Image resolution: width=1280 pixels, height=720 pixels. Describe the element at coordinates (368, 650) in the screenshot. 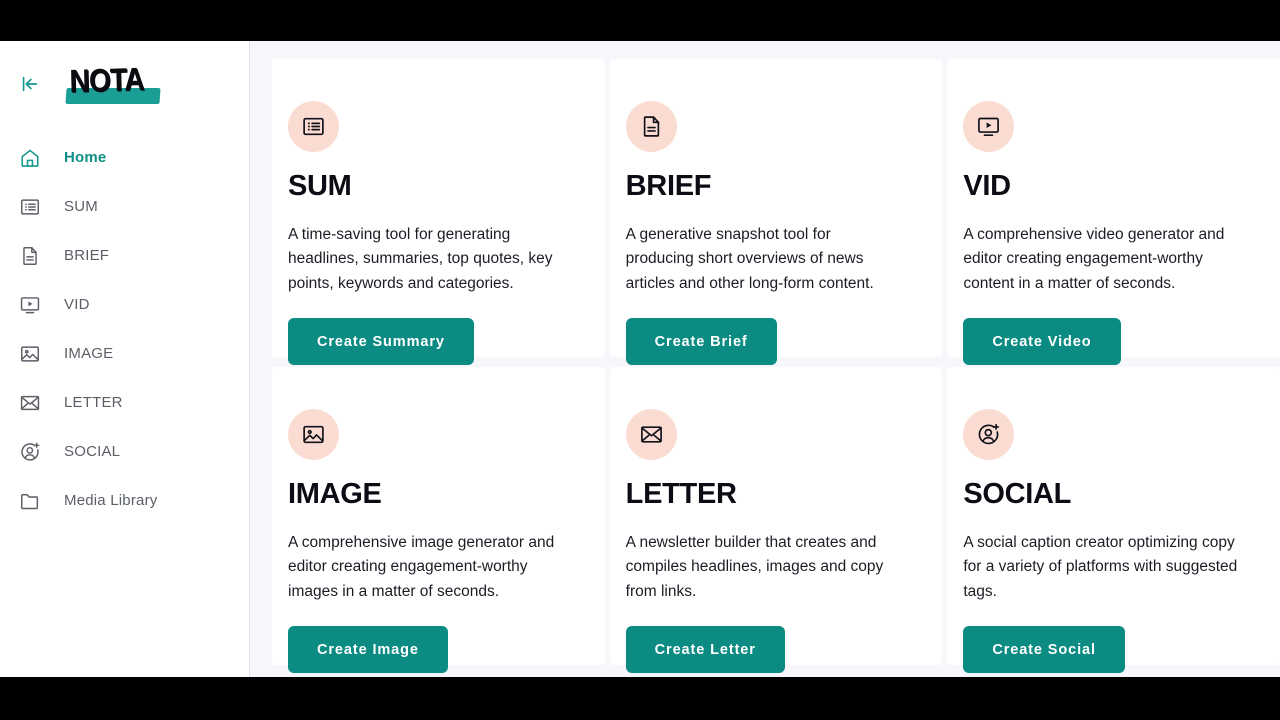

I see `create-image-button: Create Image` at that location.